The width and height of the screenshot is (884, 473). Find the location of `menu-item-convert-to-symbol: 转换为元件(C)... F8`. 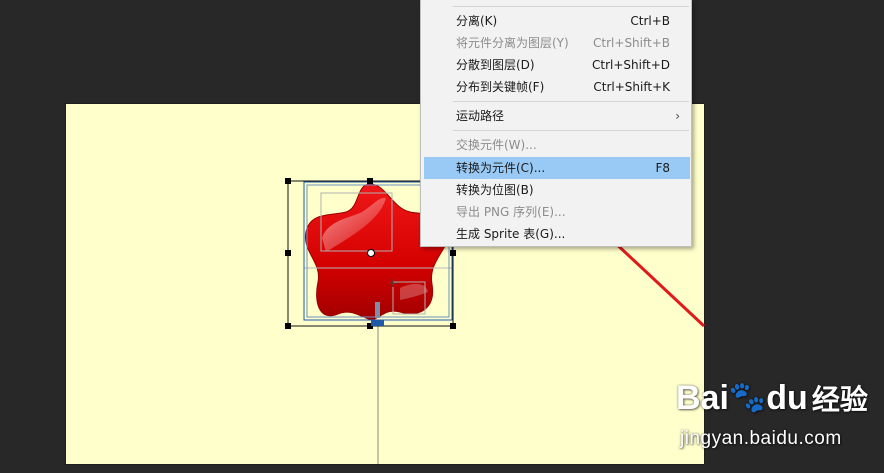

menu-item-convert-to-symbol: 转换为元件(C)... F8 is located at coordinates (557, 168).